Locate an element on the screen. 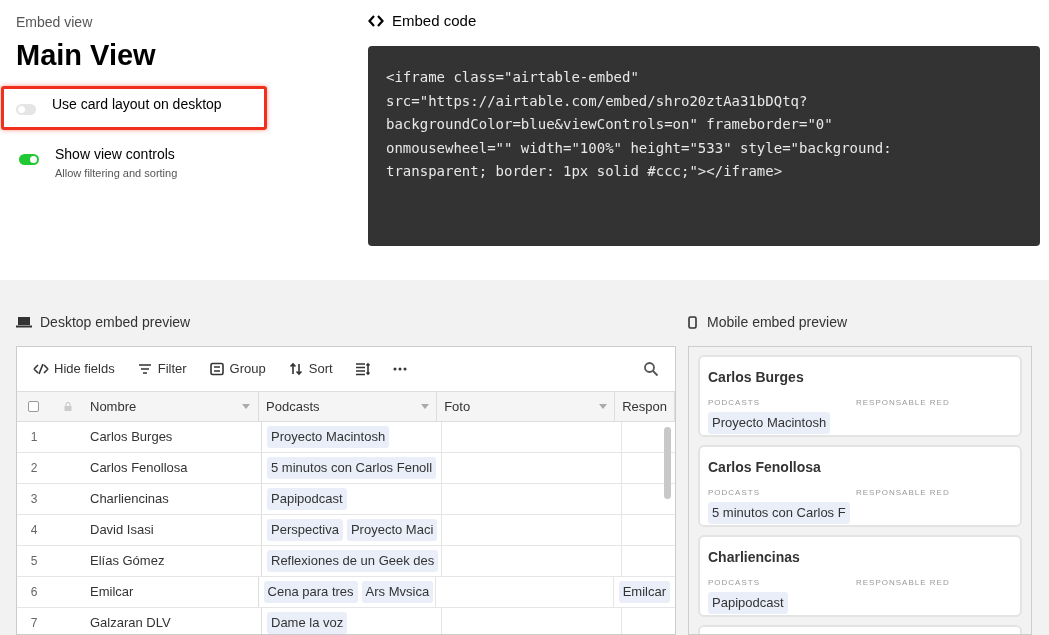 This screenshot has height=635, width=1049. sort-icon is located at coordinates (295, 369).